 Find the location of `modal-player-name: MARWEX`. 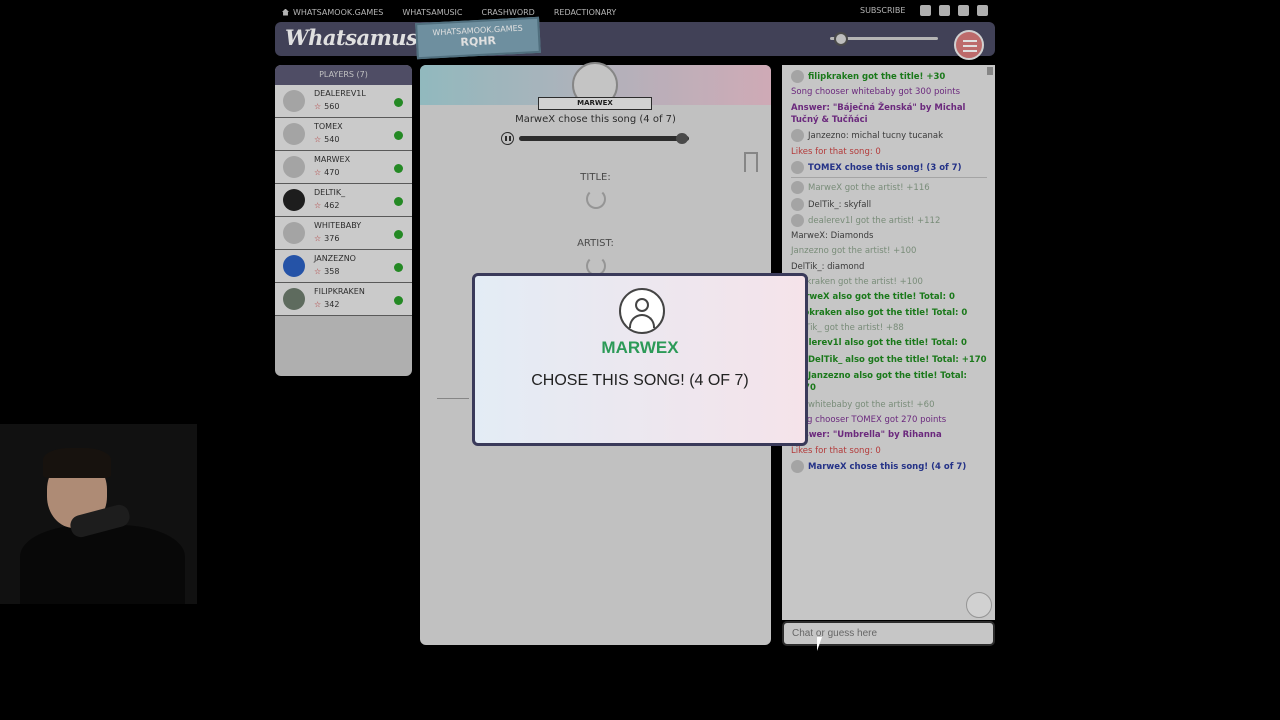

modal-player-name: MARWEX is located at coordinates (640, 347).